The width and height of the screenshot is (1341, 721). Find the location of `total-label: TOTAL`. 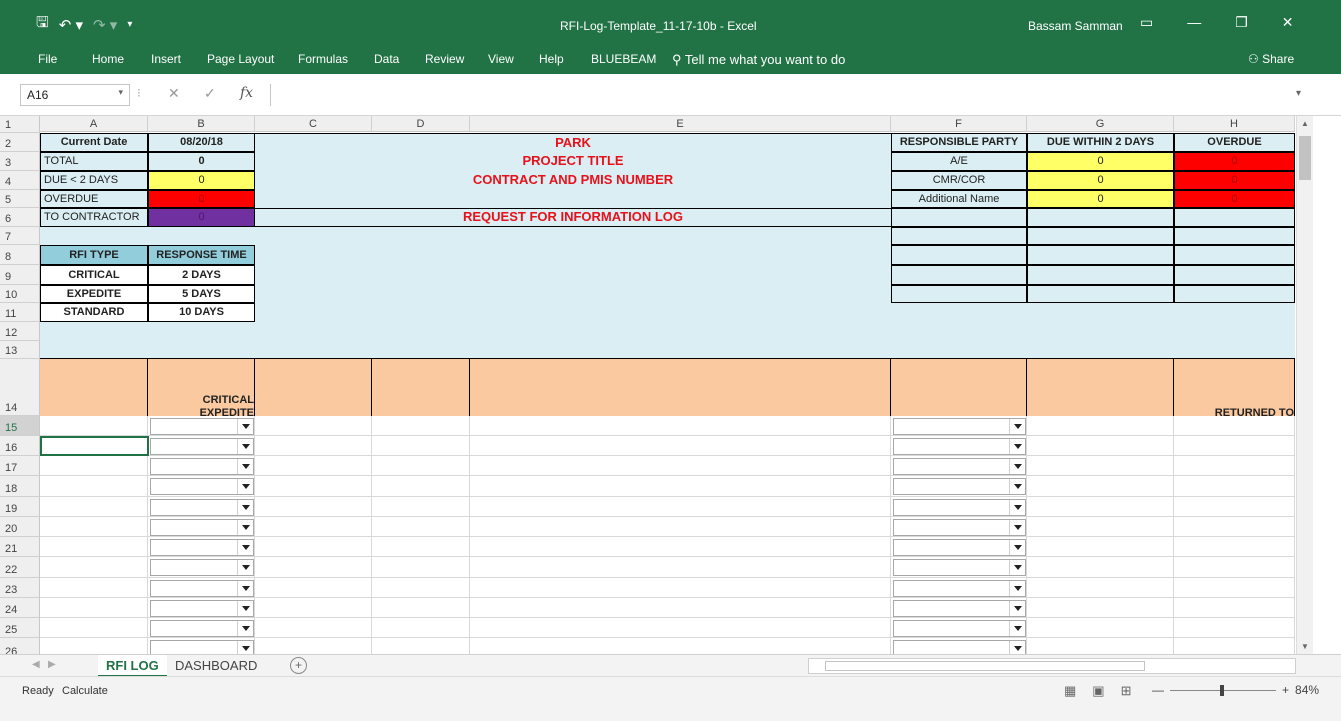

total-label: TOTAL is located at coordinates (94, 161).